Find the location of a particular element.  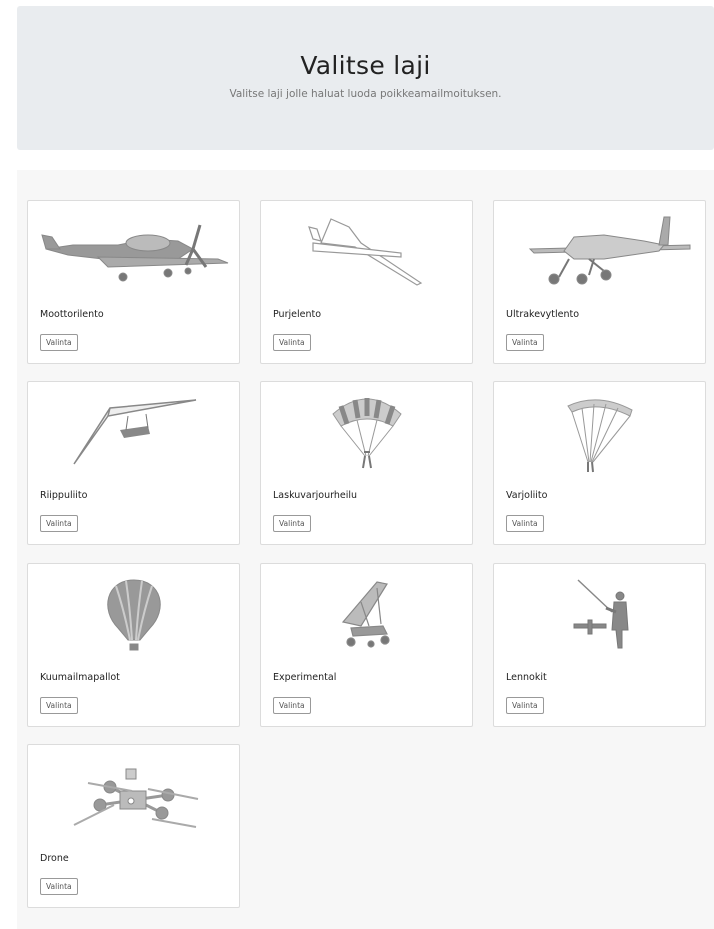

sport-label: Experimental is located at coordinates (305, 677).